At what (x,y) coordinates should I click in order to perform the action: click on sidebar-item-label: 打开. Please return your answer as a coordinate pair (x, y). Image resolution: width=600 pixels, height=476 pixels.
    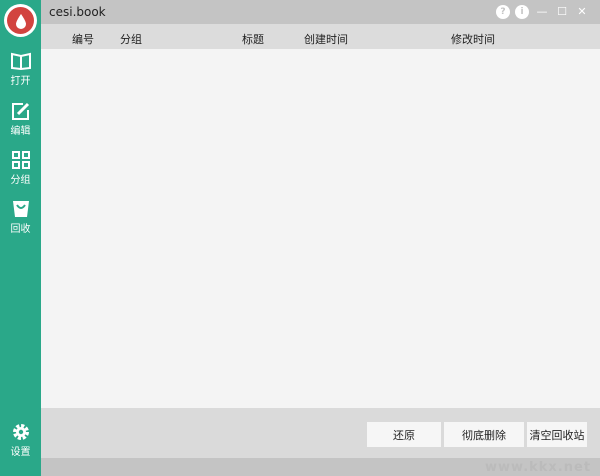
    Looking at the image, I should click on (20, 81).